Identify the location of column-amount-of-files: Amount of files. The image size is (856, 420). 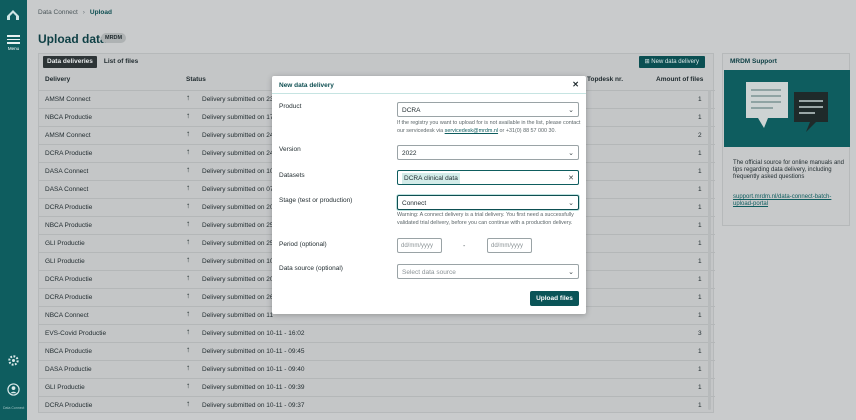
(679, 79).